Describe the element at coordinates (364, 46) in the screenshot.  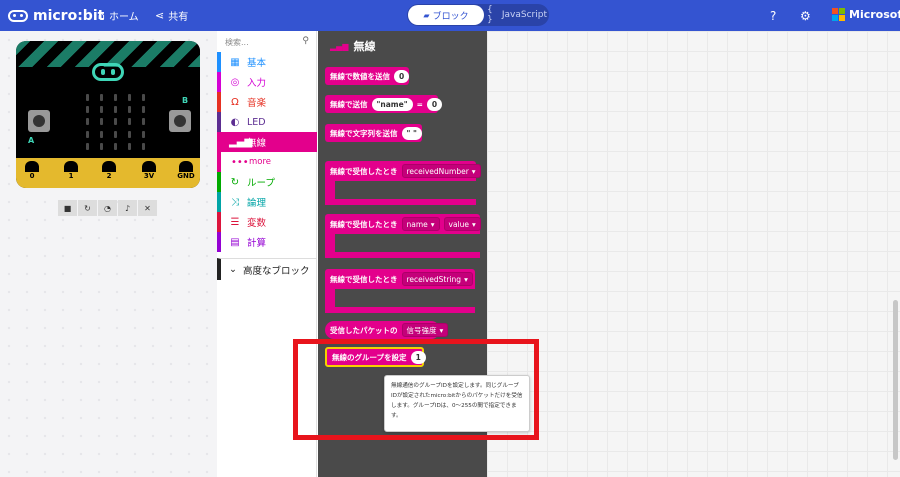
I see `flyout-title-label: 無線` at that location.